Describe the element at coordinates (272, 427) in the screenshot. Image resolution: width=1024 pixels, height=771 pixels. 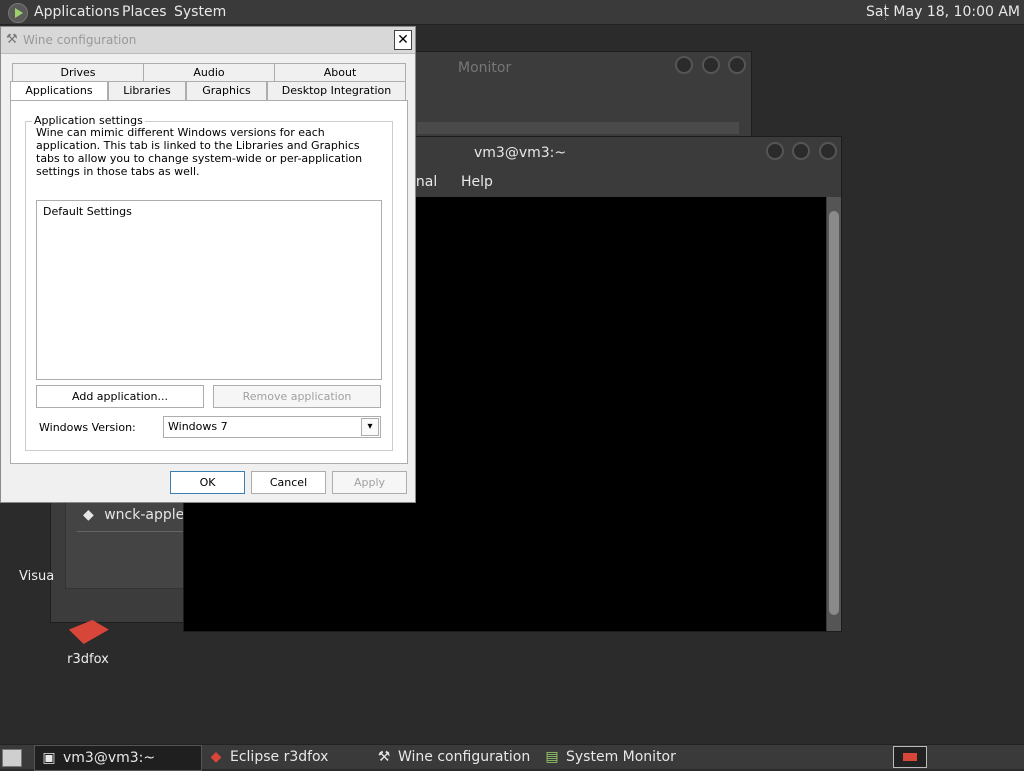
I see `windows-version-select: Windows 7 ▾` at that location.